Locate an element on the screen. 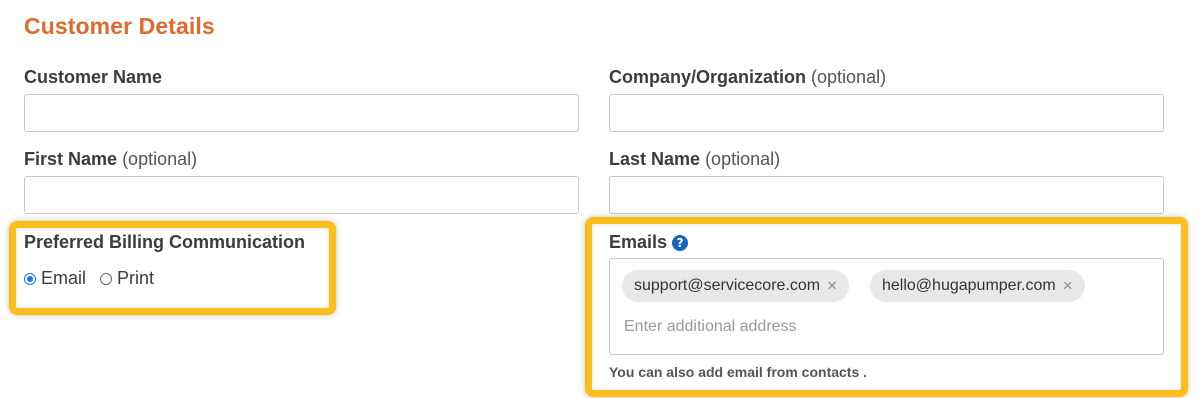 Image resolution: width=1202 pixels, height=398 pixels. print-radio is located at coordinates (106, 278).